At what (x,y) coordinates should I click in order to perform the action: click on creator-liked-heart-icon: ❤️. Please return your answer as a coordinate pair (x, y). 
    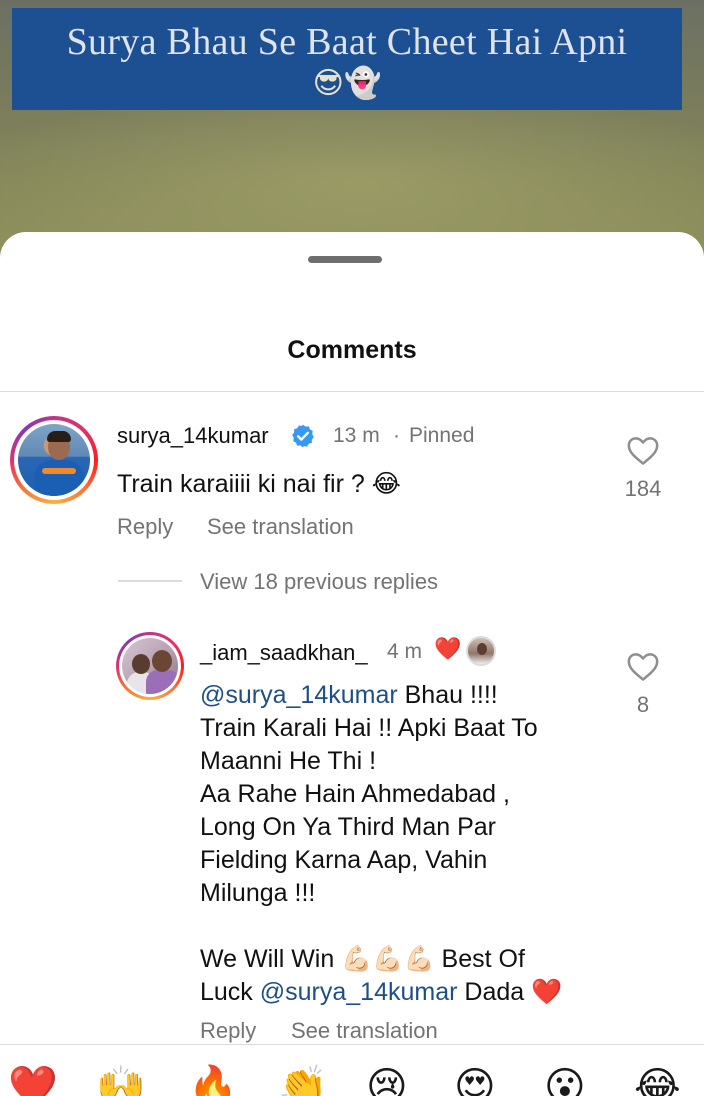
    Looking at the image, I should click on (448, 649).